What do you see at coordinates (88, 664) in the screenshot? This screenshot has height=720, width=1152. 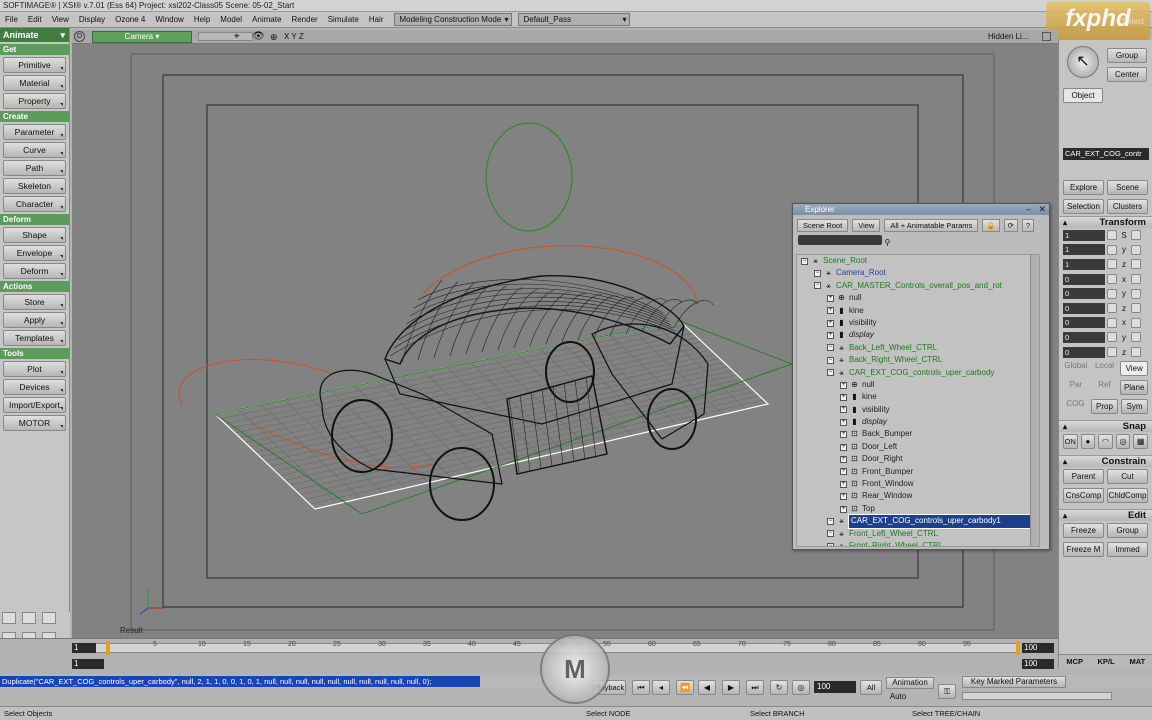 I see `current-frame-field: 1` at bounding box center [88, 664].